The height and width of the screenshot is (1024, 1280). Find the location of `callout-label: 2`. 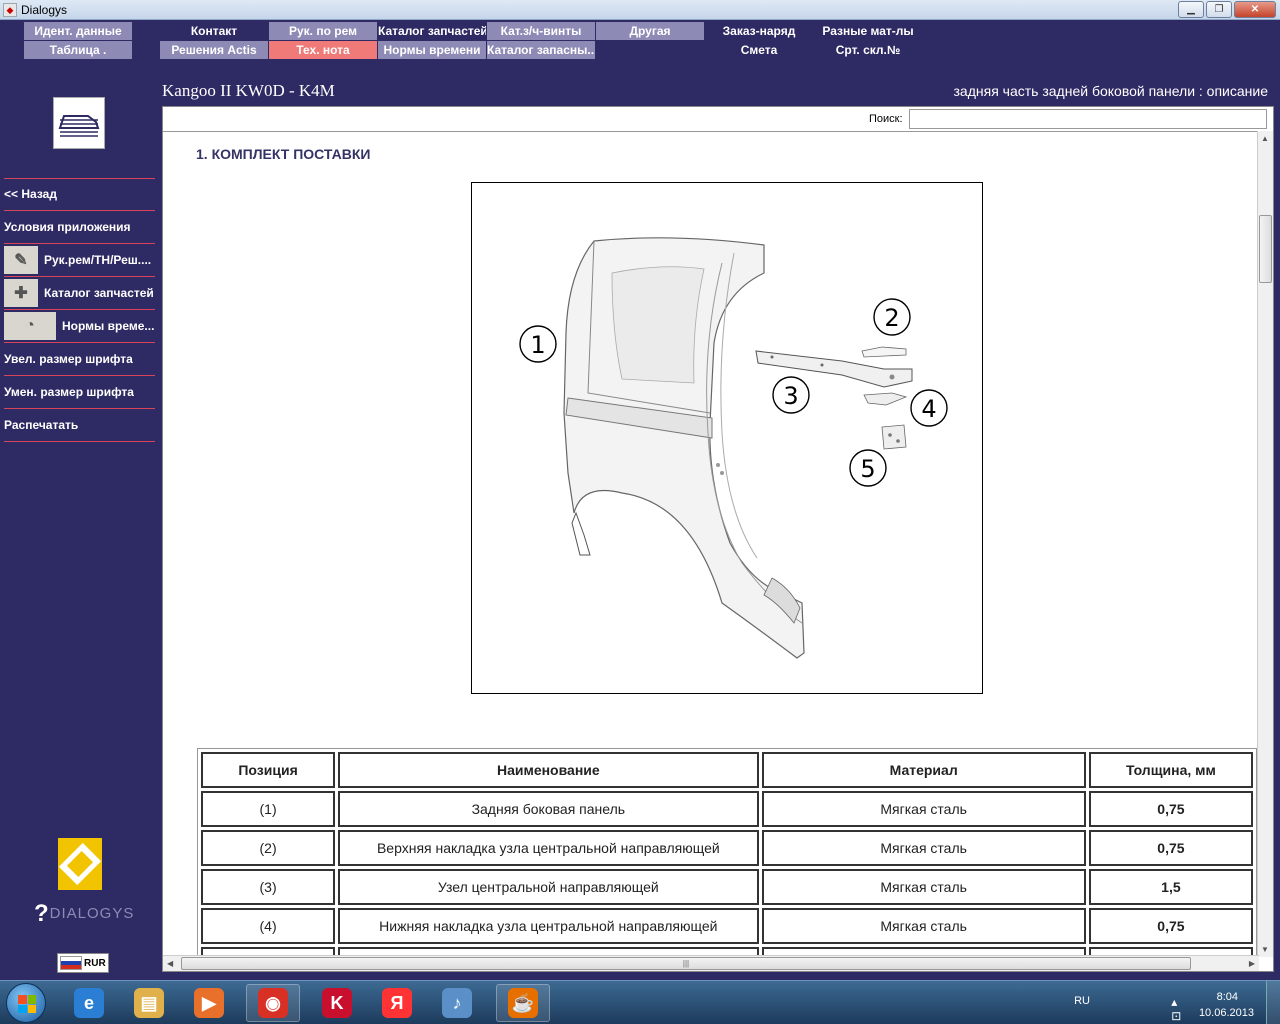

callout-label: 2 is located at coordinates (891, 318).